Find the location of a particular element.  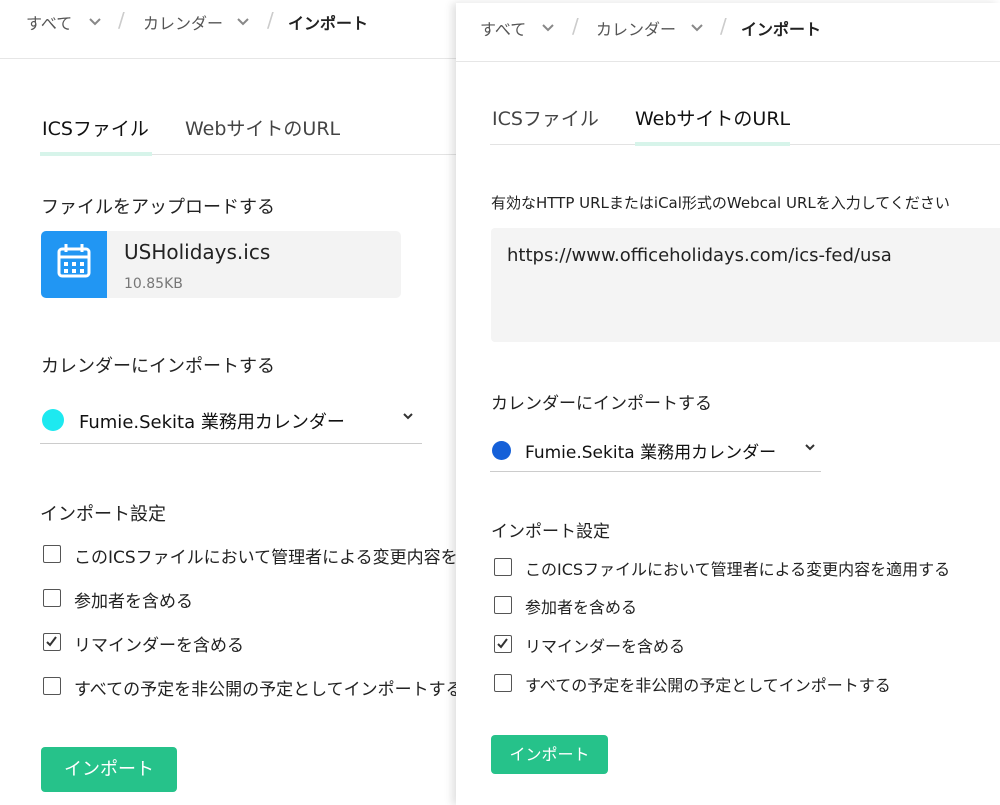

file-size: 10.85KB is located at coordinates (153, 284).